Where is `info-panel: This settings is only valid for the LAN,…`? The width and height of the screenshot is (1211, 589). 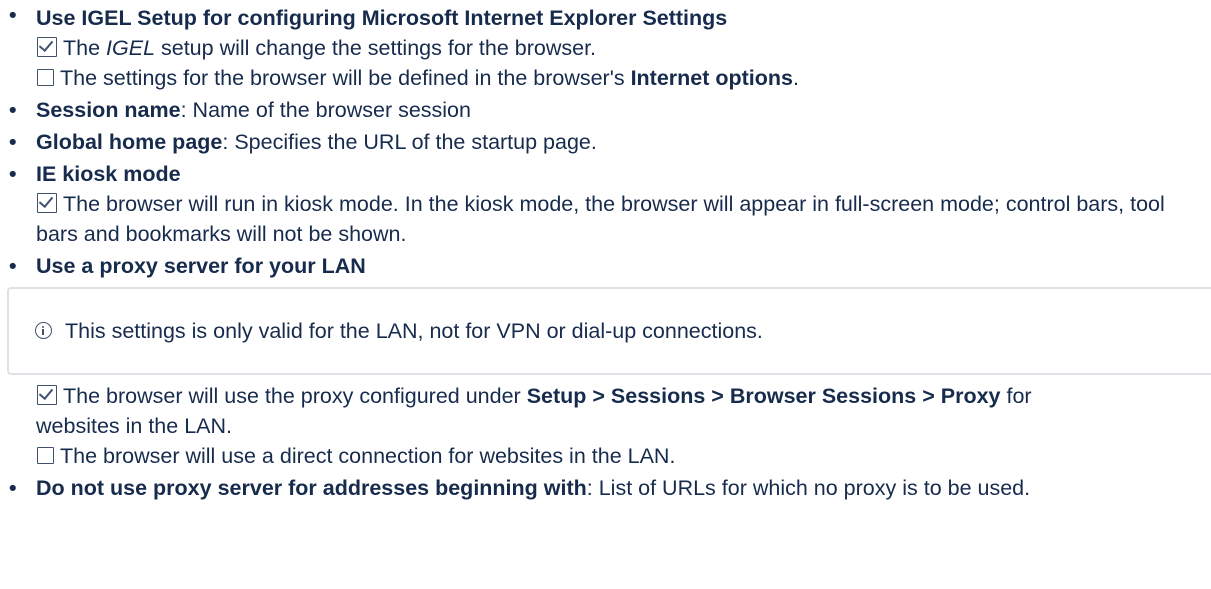
info-panel: This settings is only valid for the LAN,… is located at coordinates (609, 331).